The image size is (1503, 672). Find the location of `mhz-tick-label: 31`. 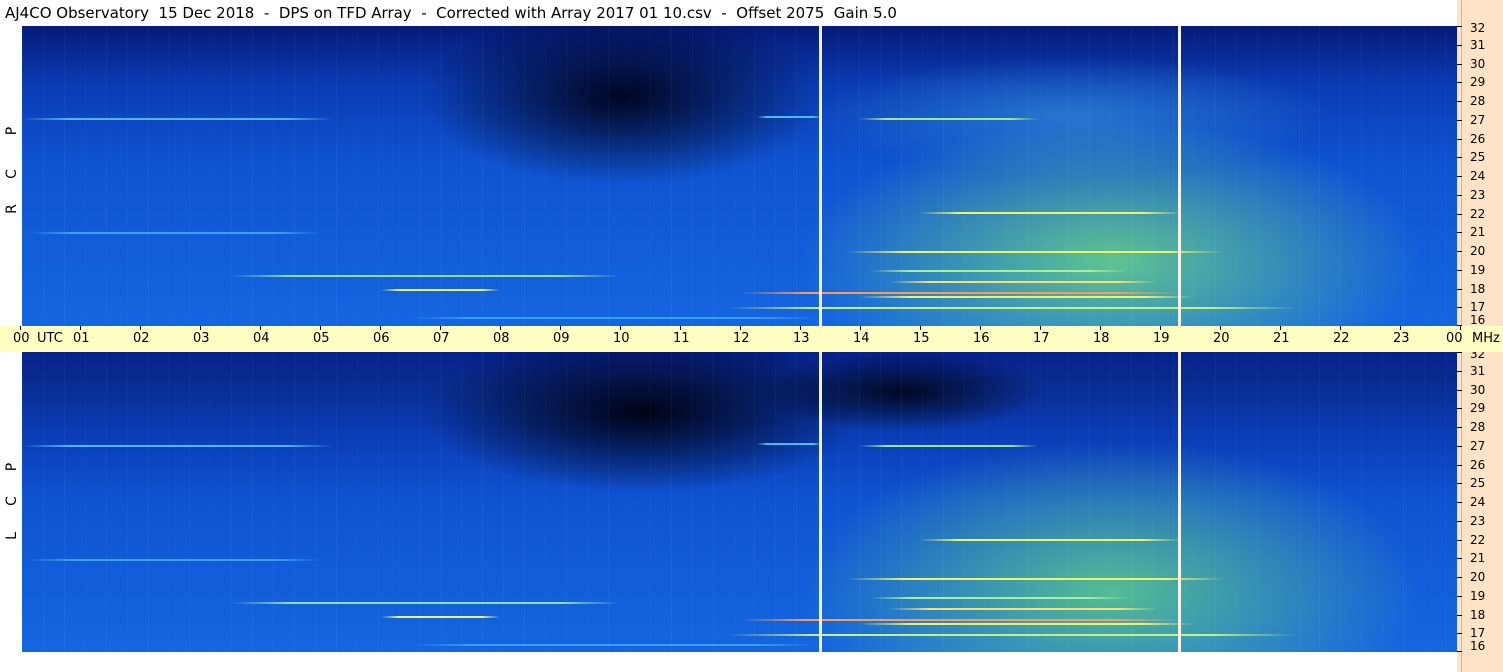

mhz-tick-label: 31 is located at coordinates (1478, 370).